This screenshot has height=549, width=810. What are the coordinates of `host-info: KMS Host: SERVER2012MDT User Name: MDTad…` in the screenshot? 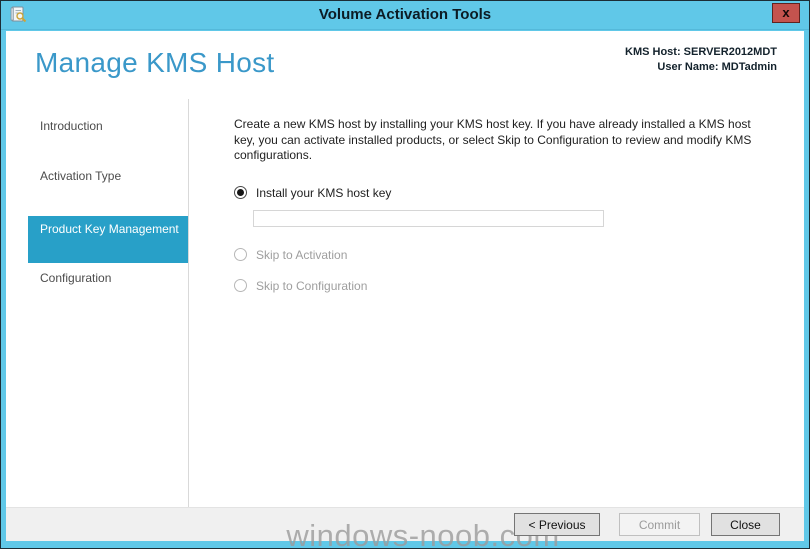 It's located at (701, 60).